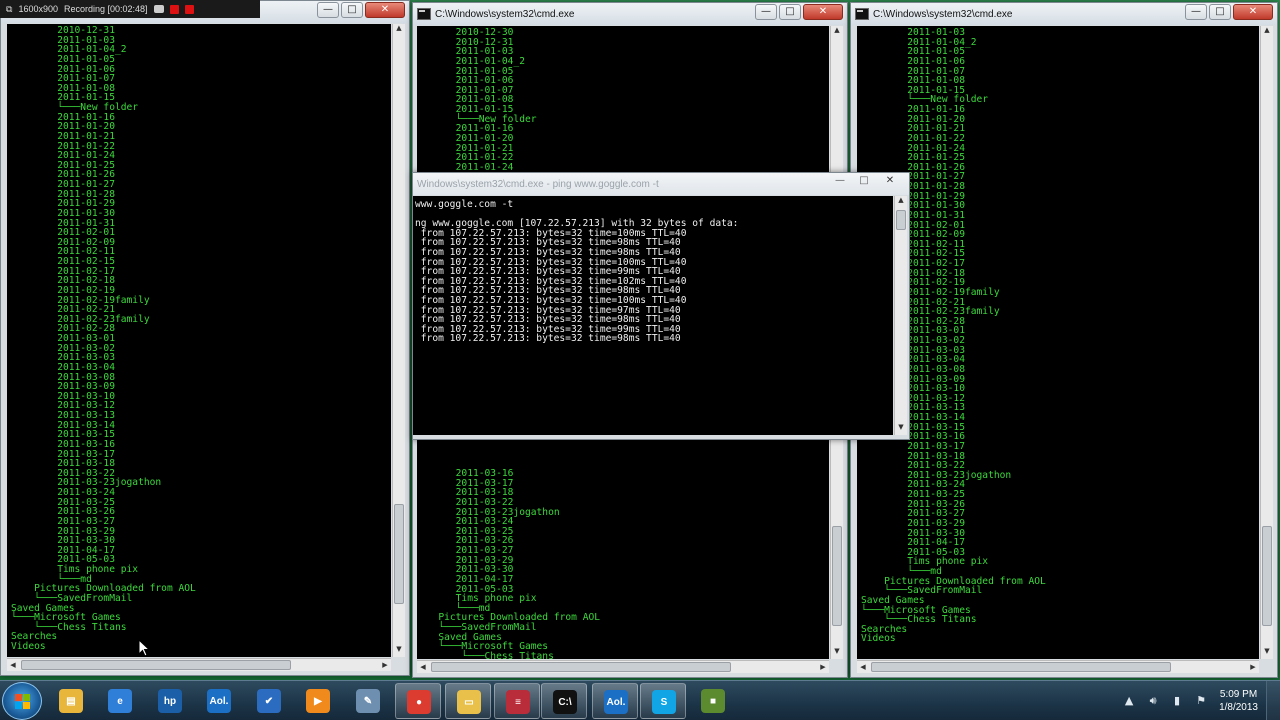 Image resolution: width=1280 pixels, height=720 pixels. I want to click on taskbar-button-paint: ✎, so click(368, 701).